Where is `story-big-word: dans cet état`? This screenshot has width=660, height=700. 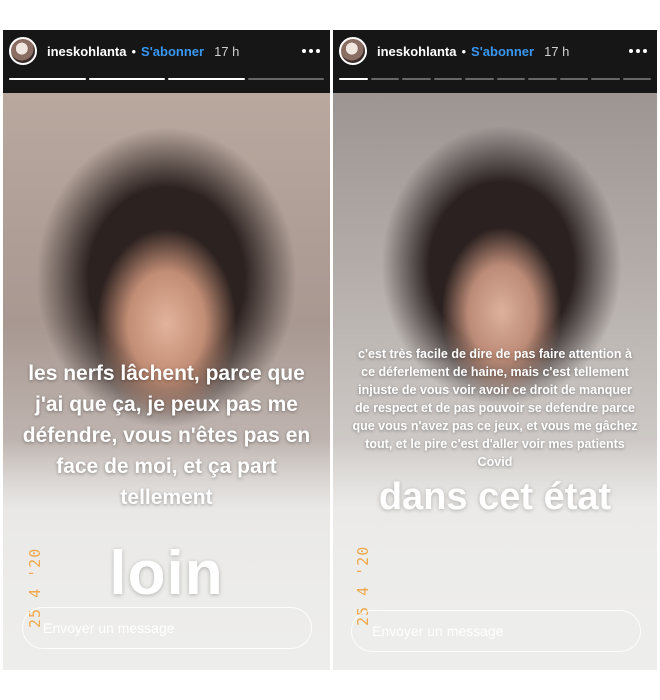
story-big-word: dans cet état is located at coordinates (495, 497).